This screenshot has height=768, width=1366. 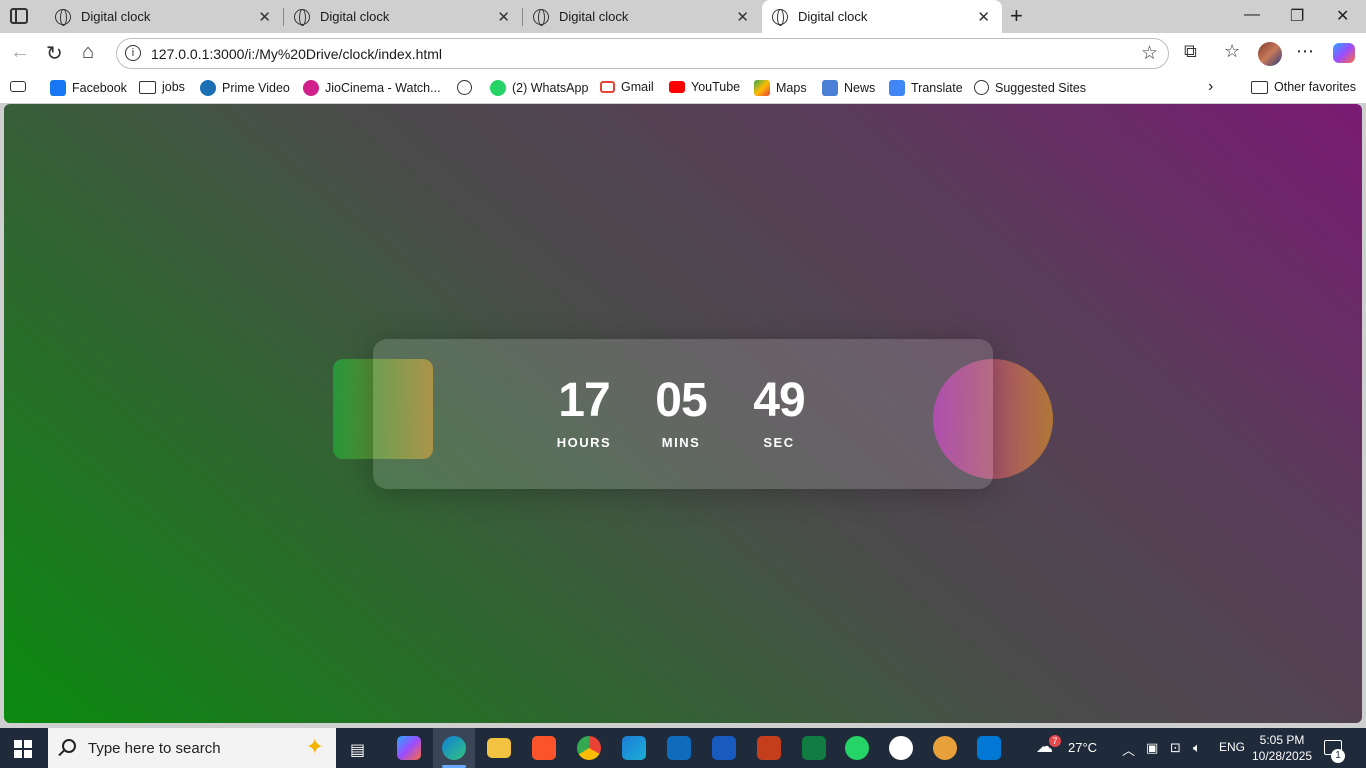 What do you see at coordinates (1149, 53) in the screenshot?
I see `favorite-star-icon: ☆` at bounding box center [1149, 53].